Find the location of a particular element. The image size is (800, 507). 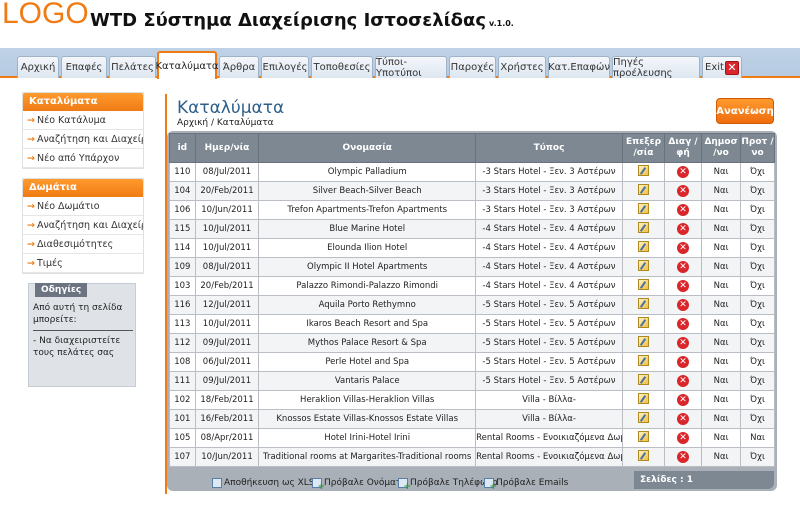

tab-types: Τύποι-Υποτύποι is located at coordinates (411, 67).